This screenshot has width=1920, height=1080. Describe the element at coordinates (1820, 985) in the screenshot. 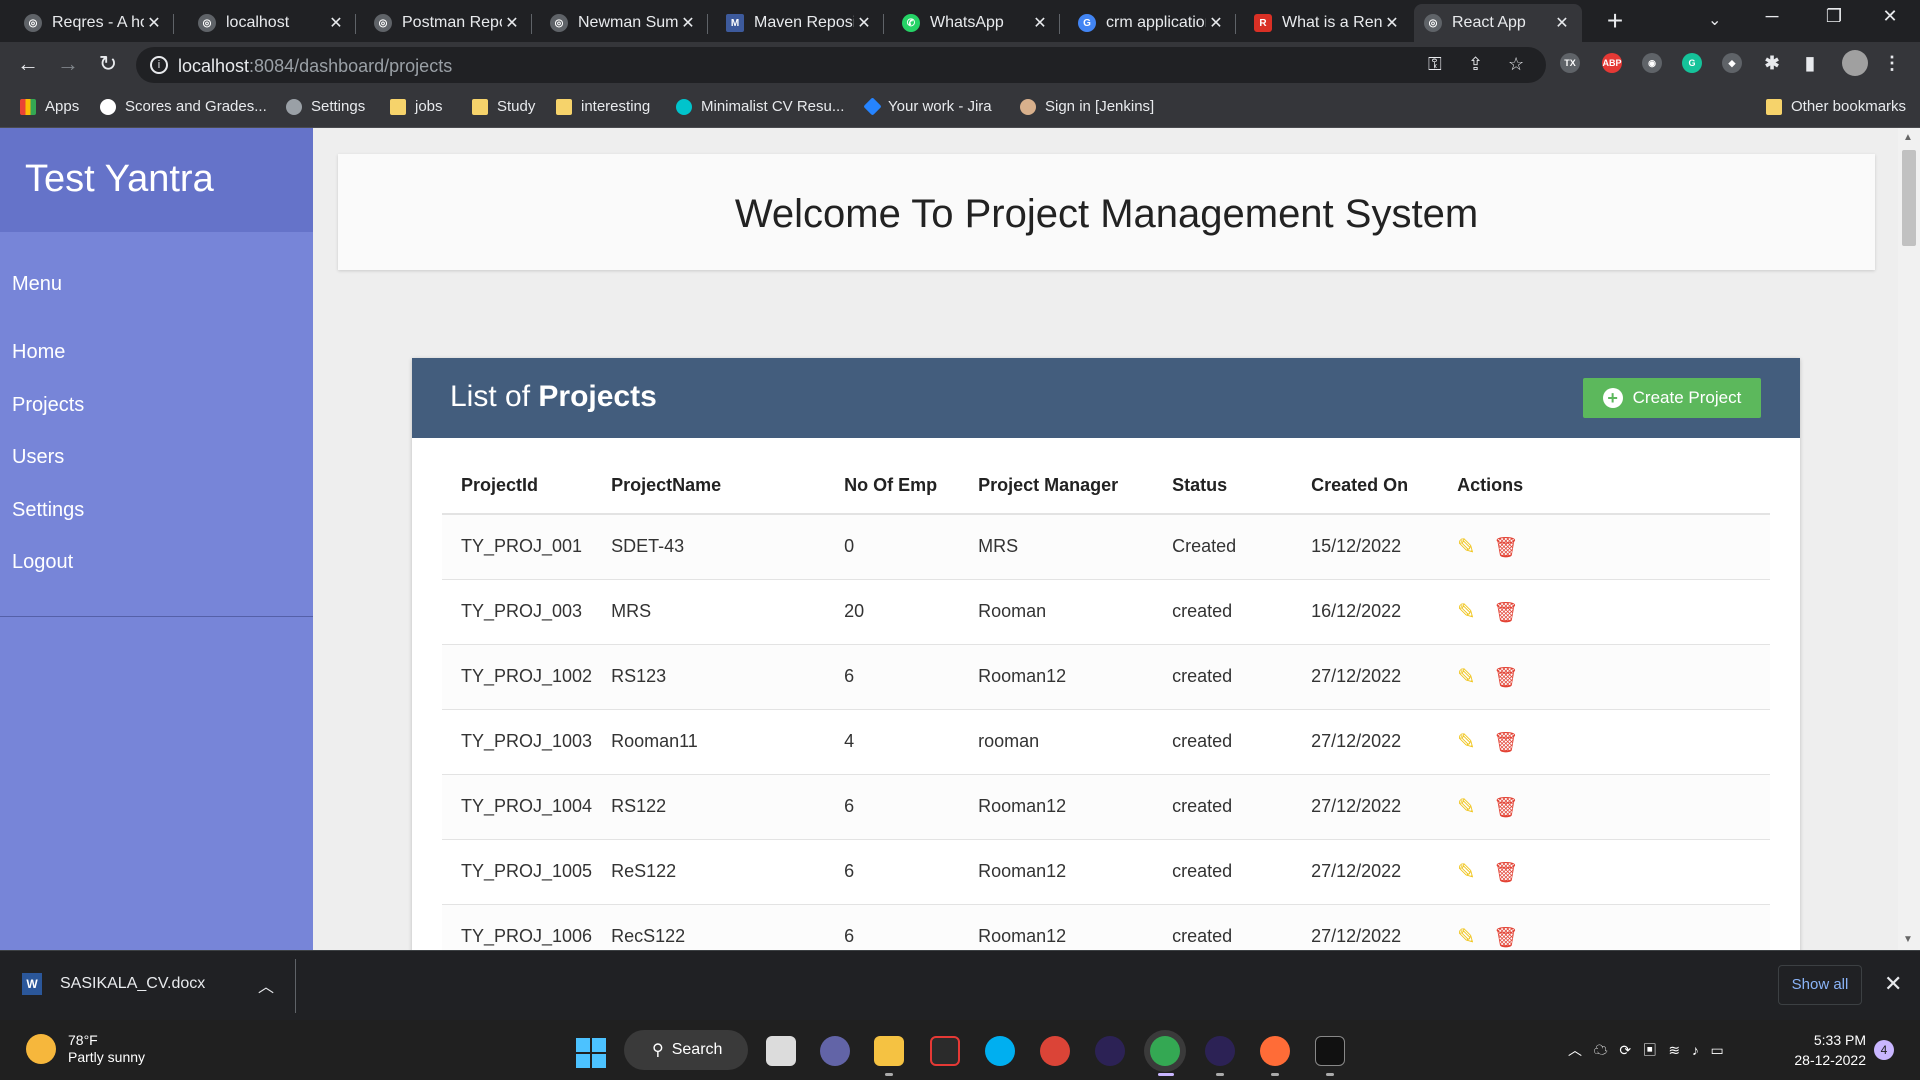

I see `show-all-button: Show all` at that location.